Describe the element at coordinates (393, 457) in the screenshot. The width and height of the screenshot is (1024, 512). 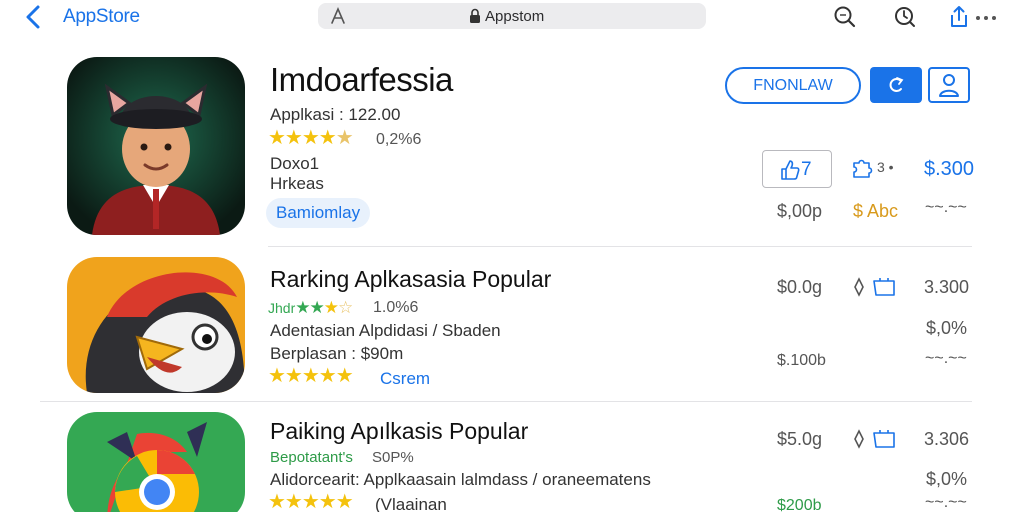
I see `app-rating-text: S0P%` at that location.